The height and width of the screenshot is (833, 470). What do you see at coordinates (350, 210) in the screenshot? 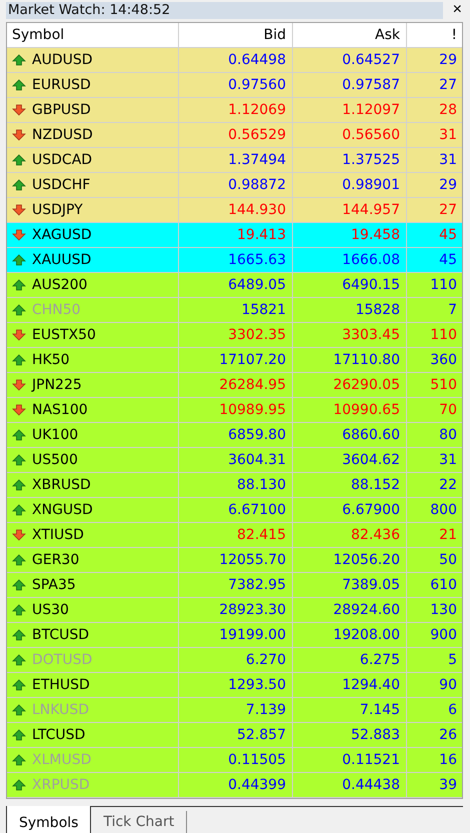
I see `ask-price: 144.957` at bounding box center [350, 210].